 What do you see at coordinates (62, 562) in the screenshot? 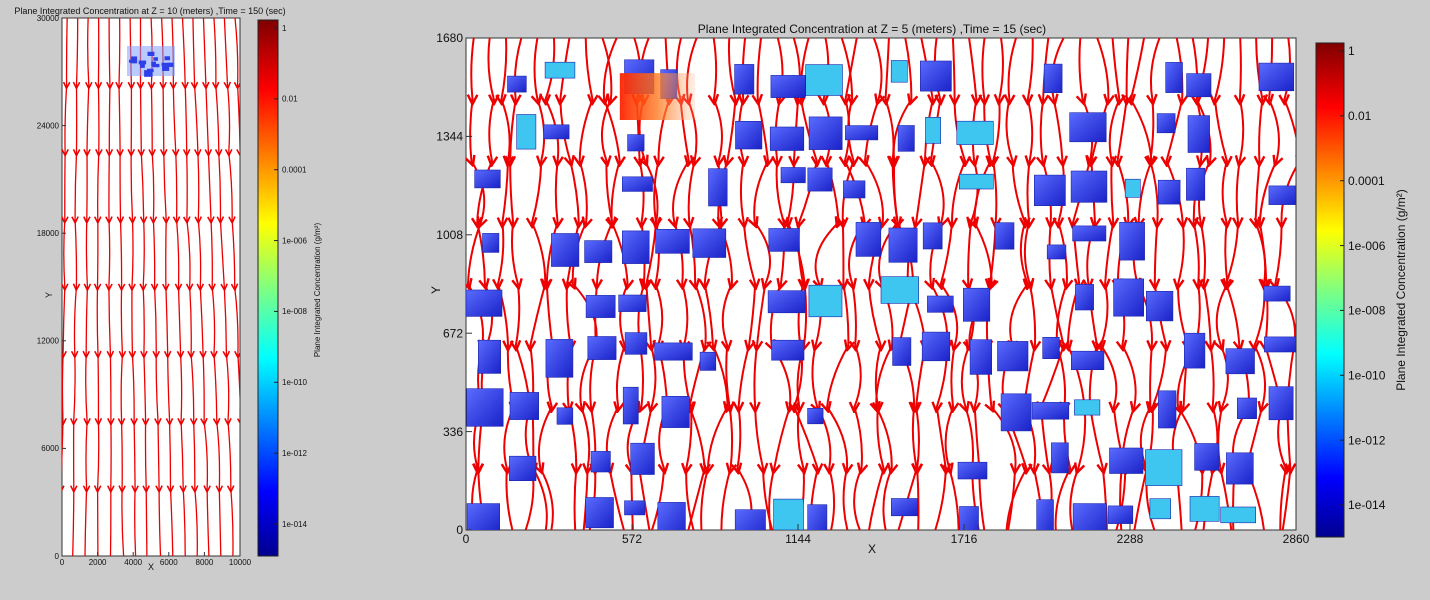
I see `left-x-tick-label: 0` at bounding box center [62, 562].